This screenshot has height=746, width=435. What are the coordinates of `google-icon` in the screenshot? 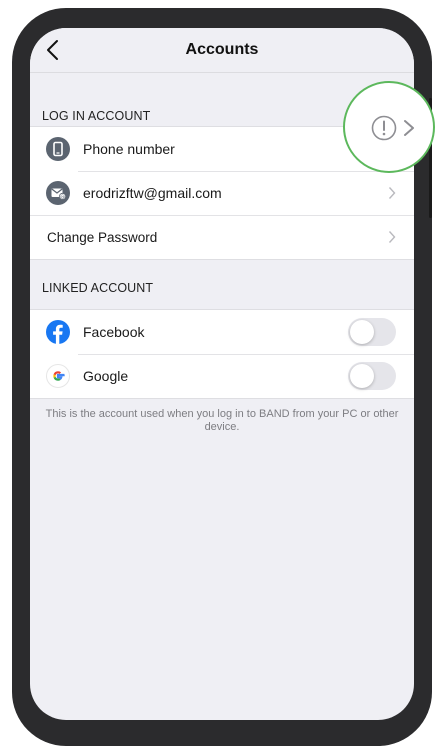 It's located at (58, 376).